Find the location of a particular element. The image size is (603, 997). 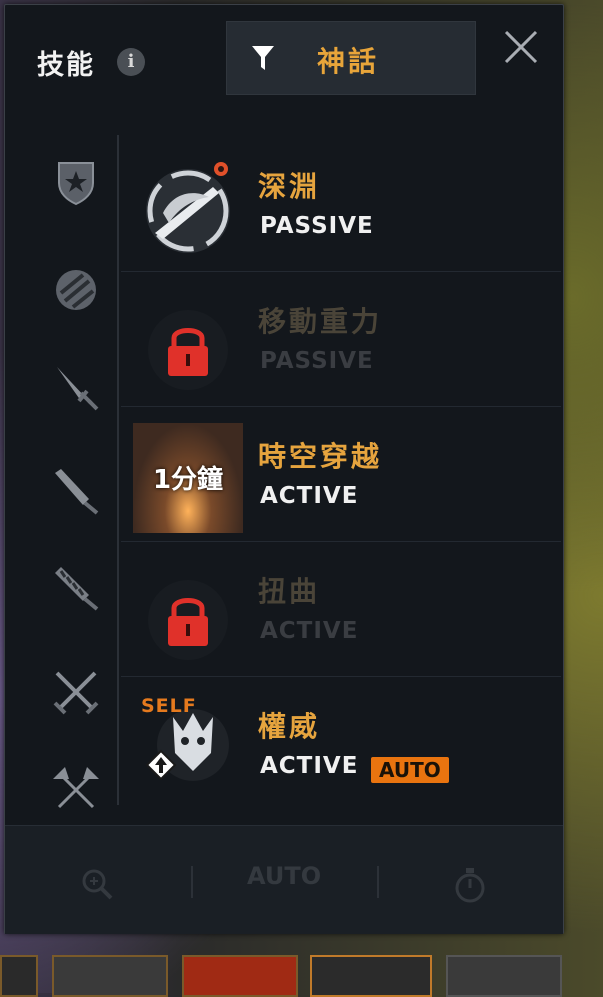

skill-name: 權威 is located at coordinates (289, 726).